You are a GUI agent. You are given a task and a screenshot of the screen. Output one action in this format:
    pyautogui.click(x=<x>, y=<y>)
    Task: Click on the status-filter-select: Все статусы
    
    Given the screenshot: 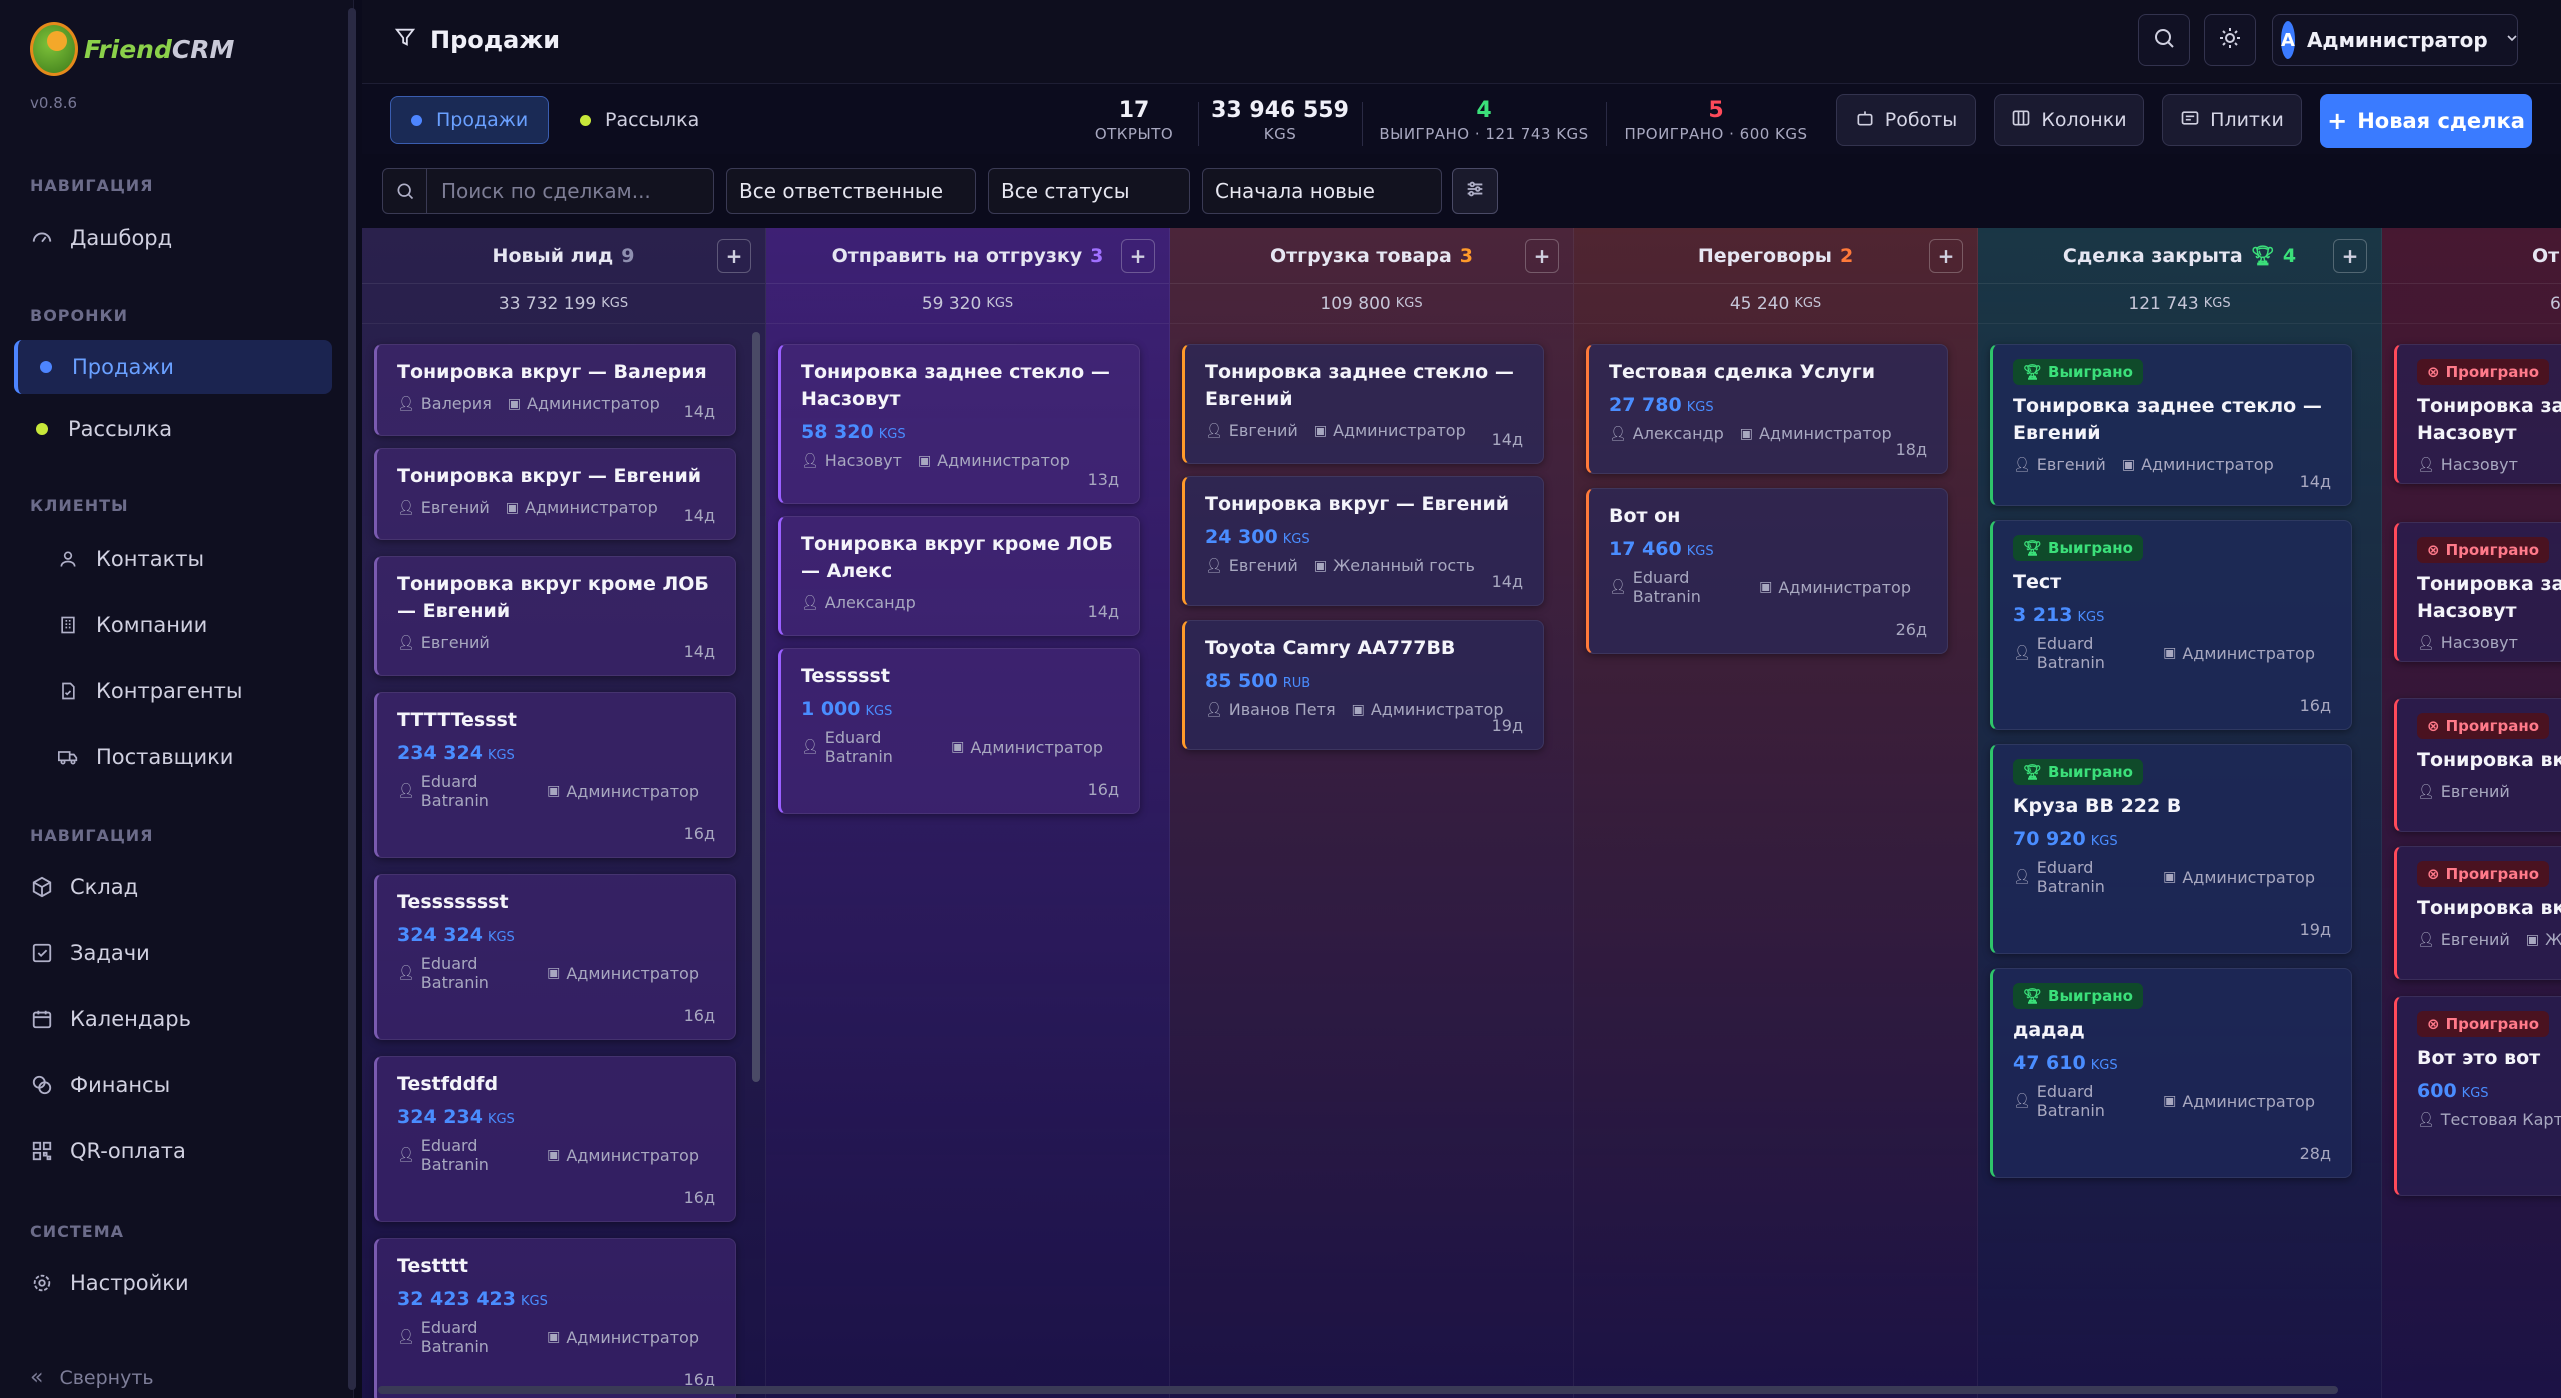 What is the action you would take?
    pyautogui.click(x=1089, y=191)
    